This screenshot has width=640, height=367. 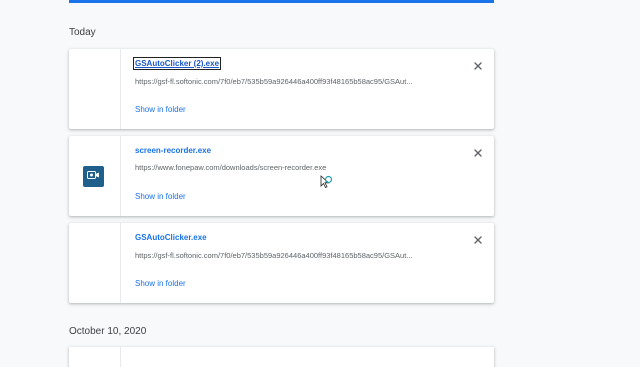 What do you see at coordinates (327, 184) in the screenshot?
I see `mouse-cursor-icon` at bounding box center [327, 184].